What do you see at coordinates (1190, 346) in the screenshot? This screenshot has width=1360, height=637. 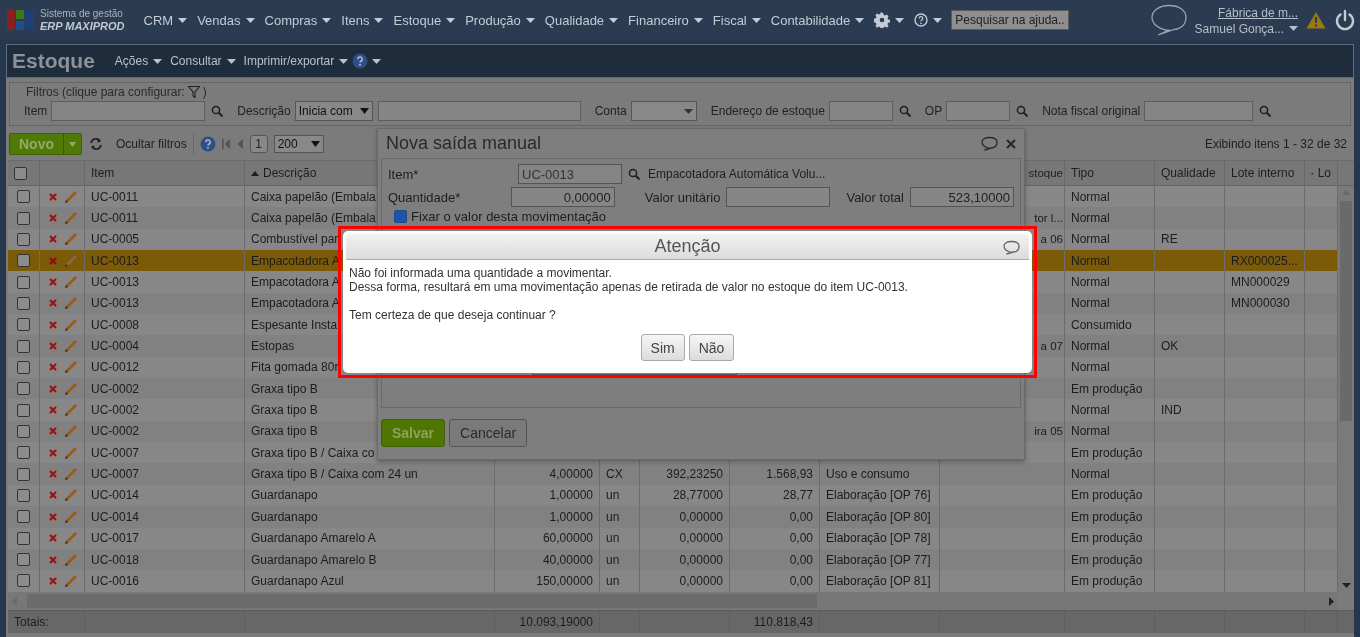 I see `table-cell: OK` at bounding box center [1190, 346].